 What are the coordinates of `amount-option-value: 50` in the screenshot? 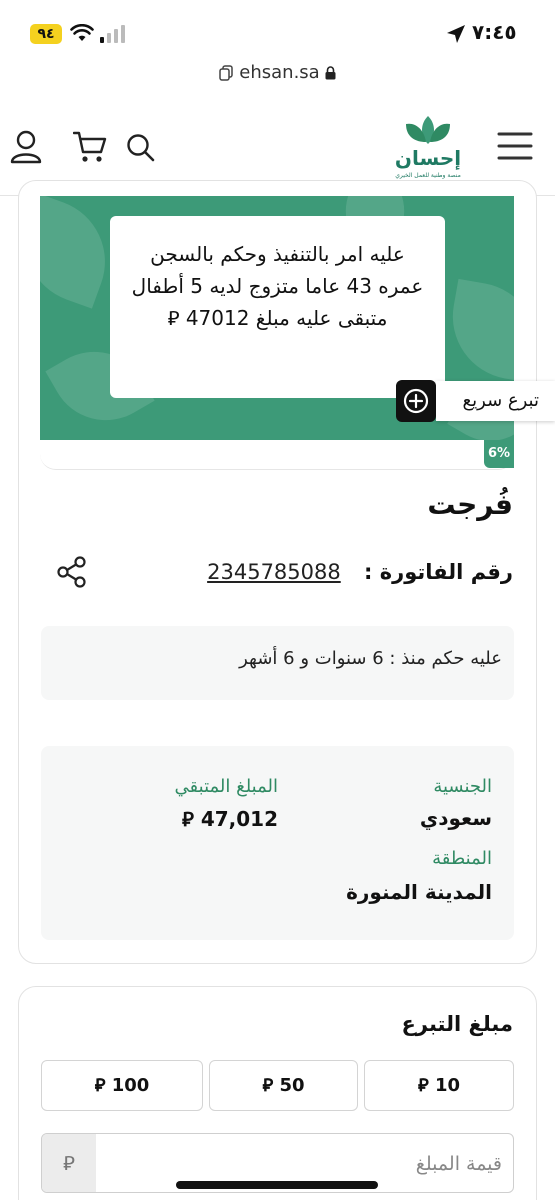 It's located at (292, 1085).